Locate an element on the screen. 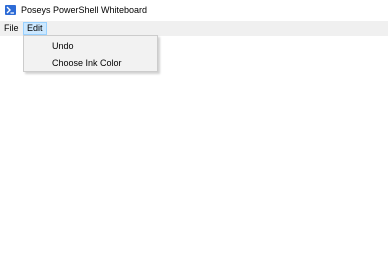 The width and height of the screenshot is (388, 261). edit-dropdown-menu: Undo Choose Ink Color is located at coordinates (90, 53).